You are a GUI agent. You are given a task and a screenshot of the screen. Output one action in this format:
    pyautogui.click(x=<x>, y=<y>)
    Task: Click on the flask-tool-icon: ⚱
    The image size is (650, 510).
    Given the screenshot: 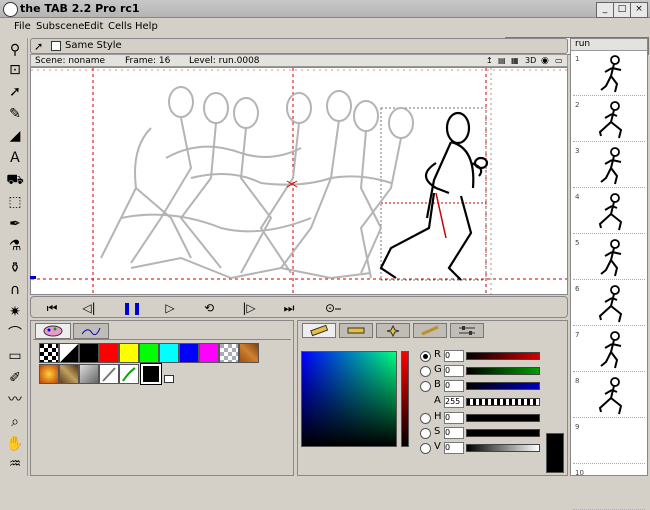 What is the action you would take?
    pyautogui.click(x=15, y=268)
    